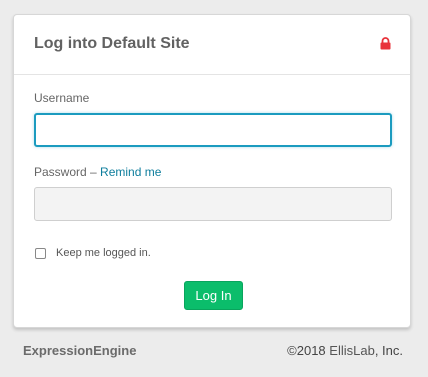 The height and width of the screenshot is (377, 428). Describe the element at coordinates (352, 350) in the screenshot. I see `company-link: EllisLab` at that location.